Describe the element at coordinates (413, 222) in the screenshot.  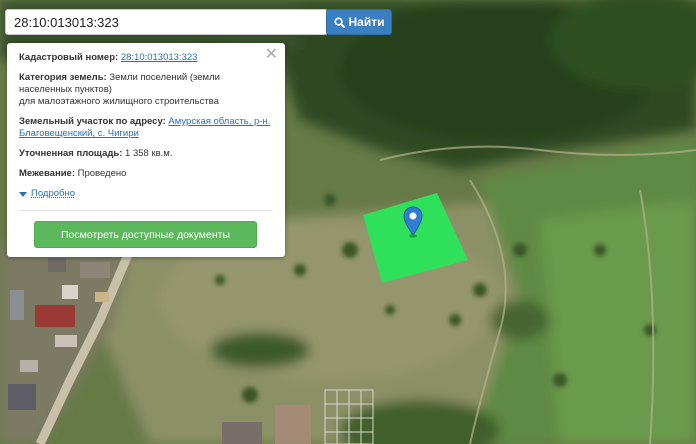
I see `map-marker-icon` at that location.